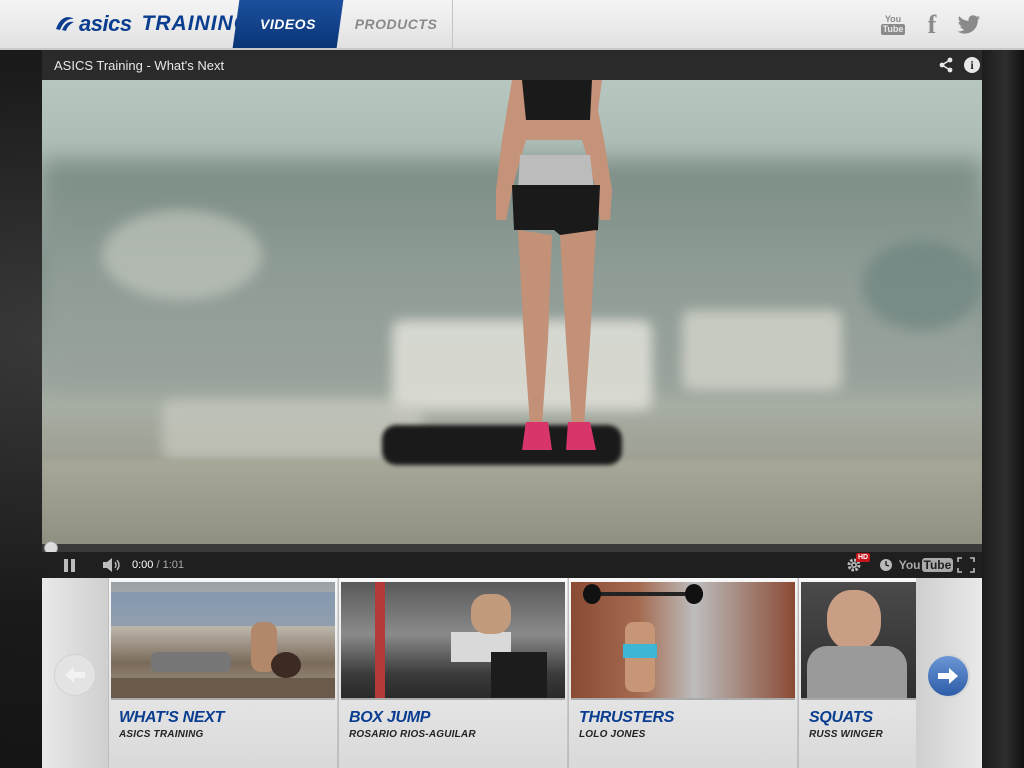 This screenshot has height=768, width=1024. I want to click on athlete-figure, so click(554, 265).